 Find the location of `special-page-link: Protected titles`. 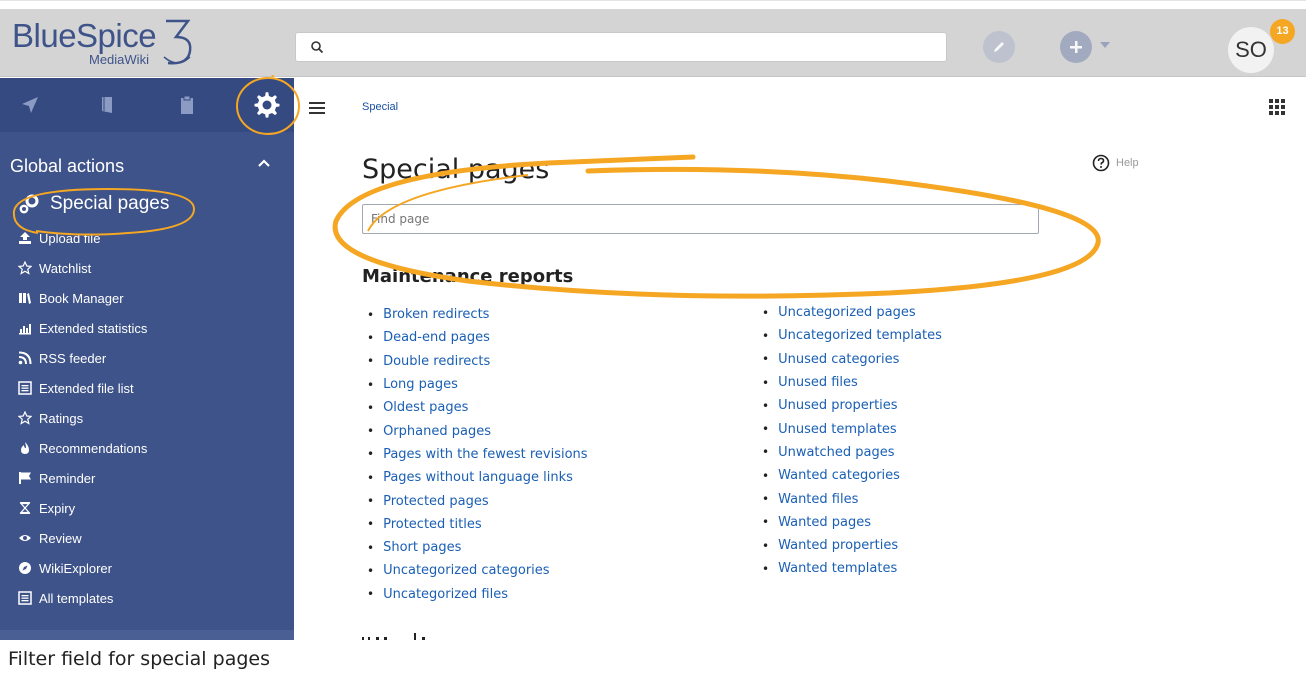

special-page-link: Protected titles is located at coordinates (475, 524).